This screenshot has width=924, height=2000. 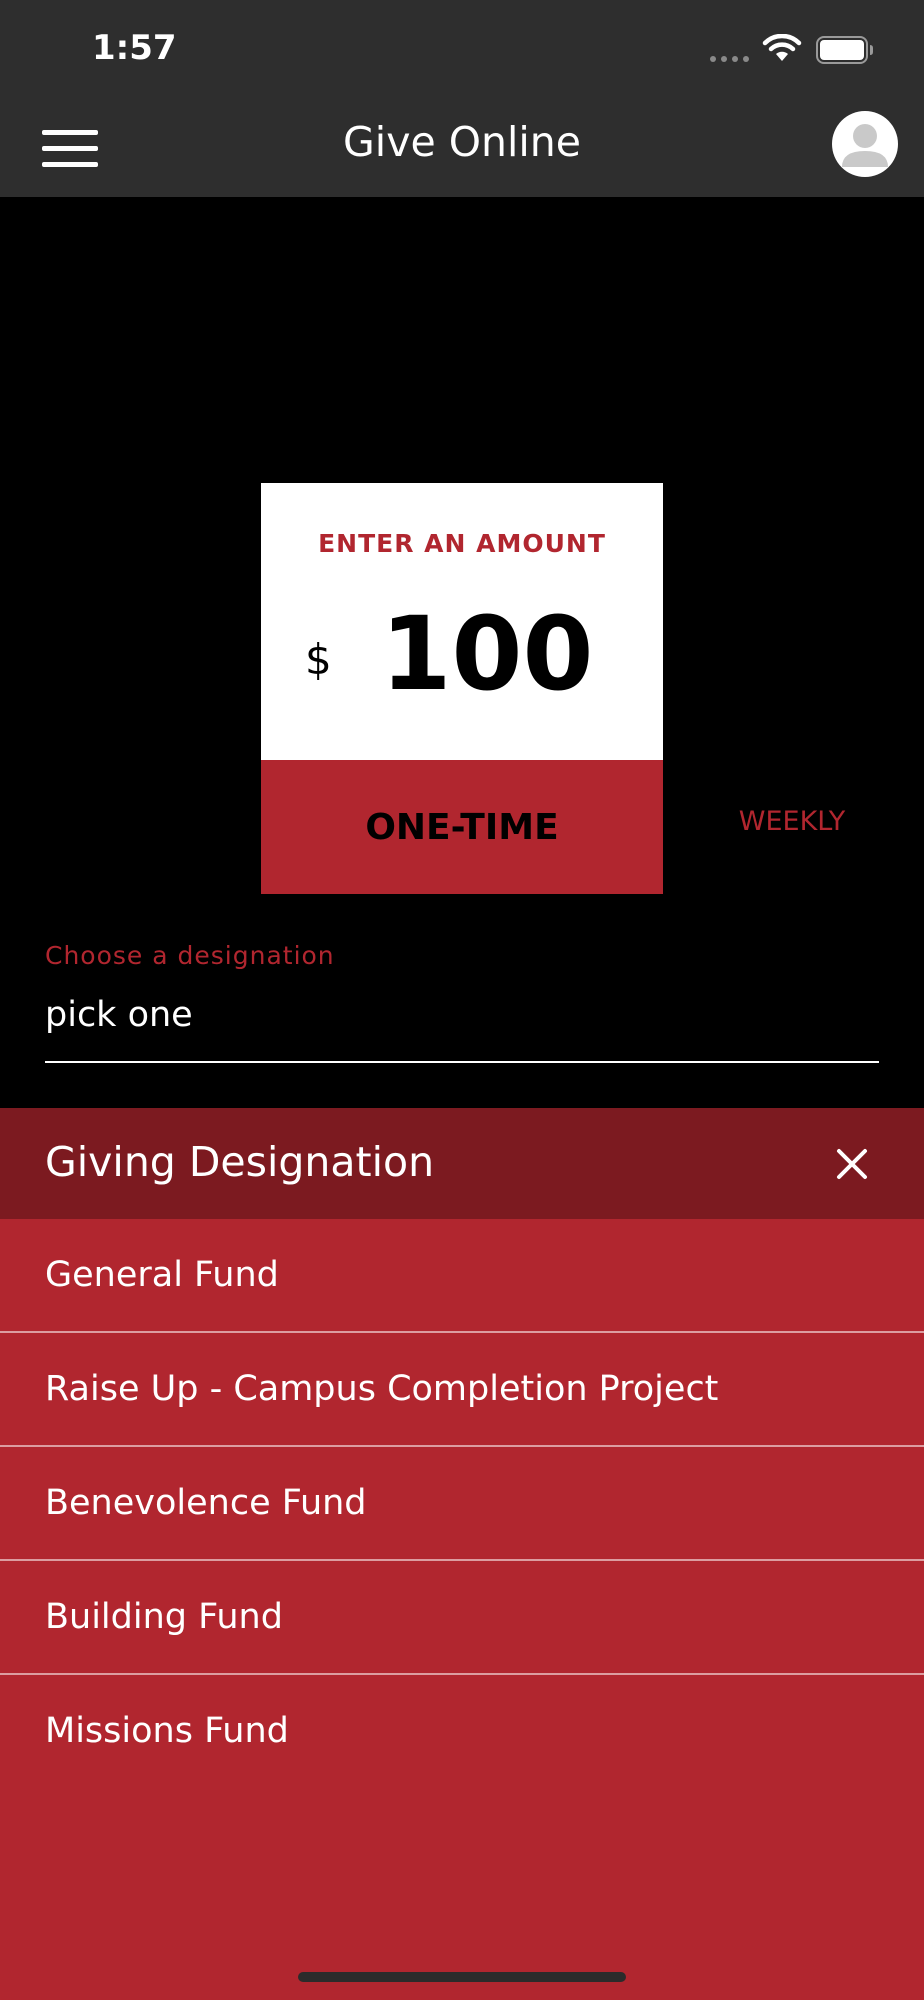 I want to click on designation-field-label: Choose a designation, so click(x=190, y=955).